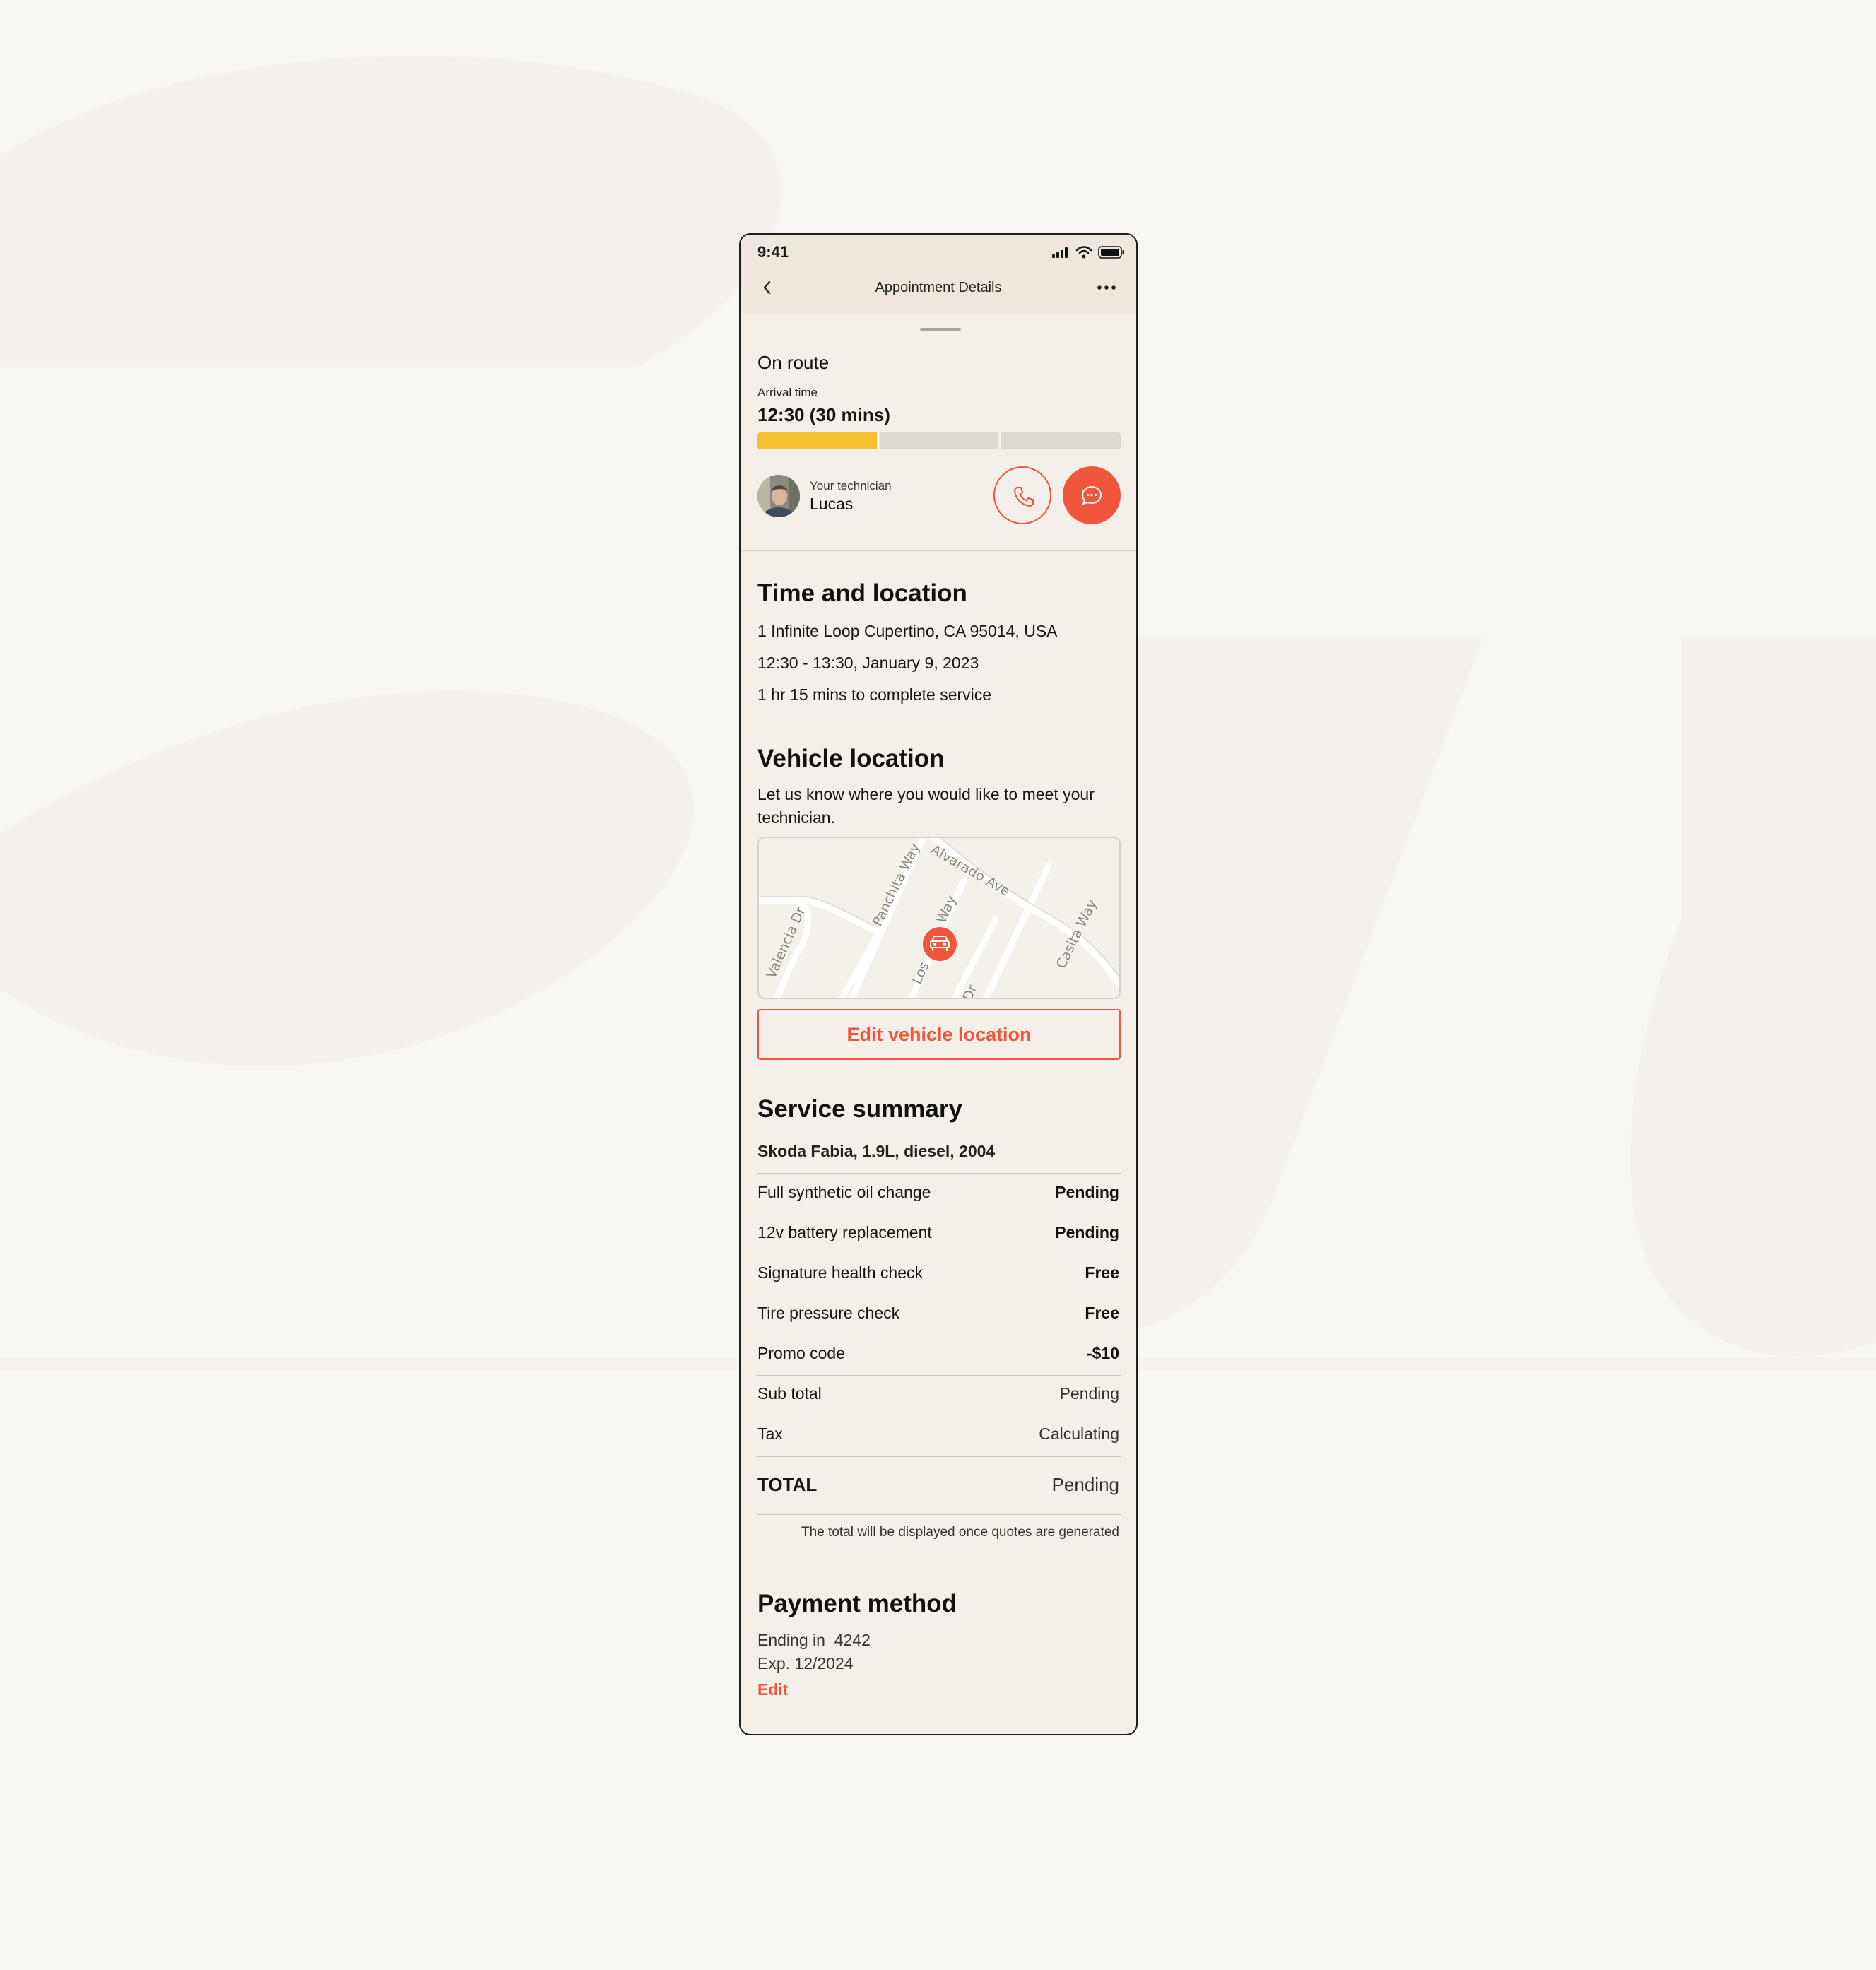 Image resolution: width=1876 pixels, height=1970 pixels. I want to click on status-icons, so click(1088, 252).